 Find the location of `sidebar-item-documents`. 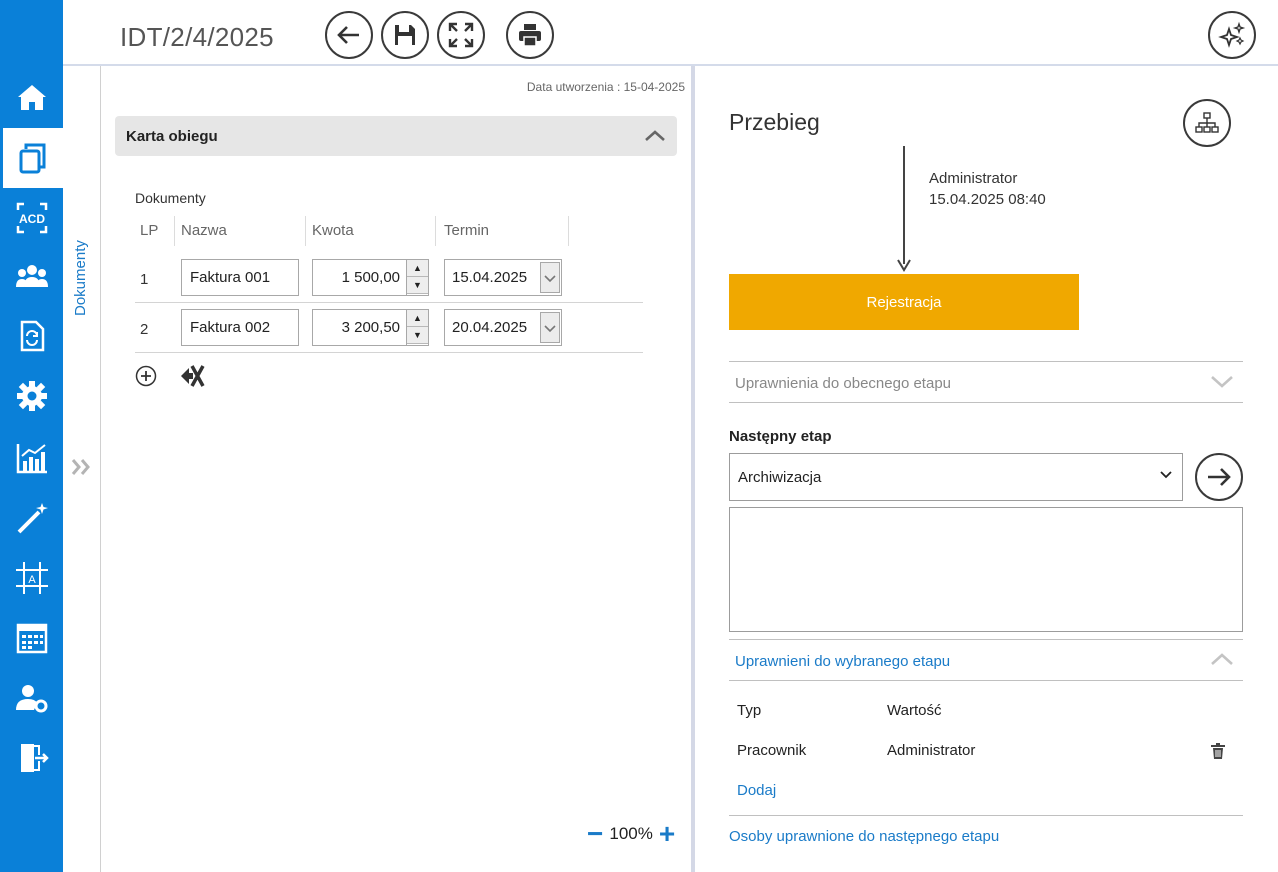

sidebar-item-documents is located at coordinates (33, 158).